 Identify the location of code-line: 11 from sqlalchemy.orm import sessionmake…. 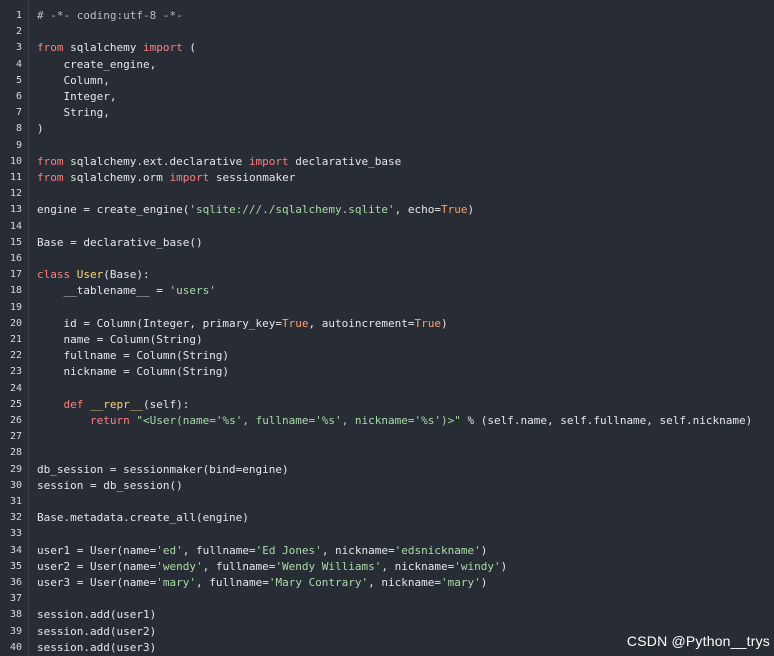
(387, 178).